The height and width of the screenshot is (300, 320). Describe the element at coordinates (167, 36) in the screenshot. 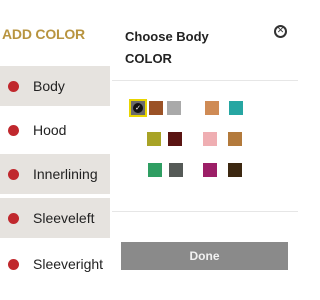

I see `panel-title-line1: Choose Body` at that location.